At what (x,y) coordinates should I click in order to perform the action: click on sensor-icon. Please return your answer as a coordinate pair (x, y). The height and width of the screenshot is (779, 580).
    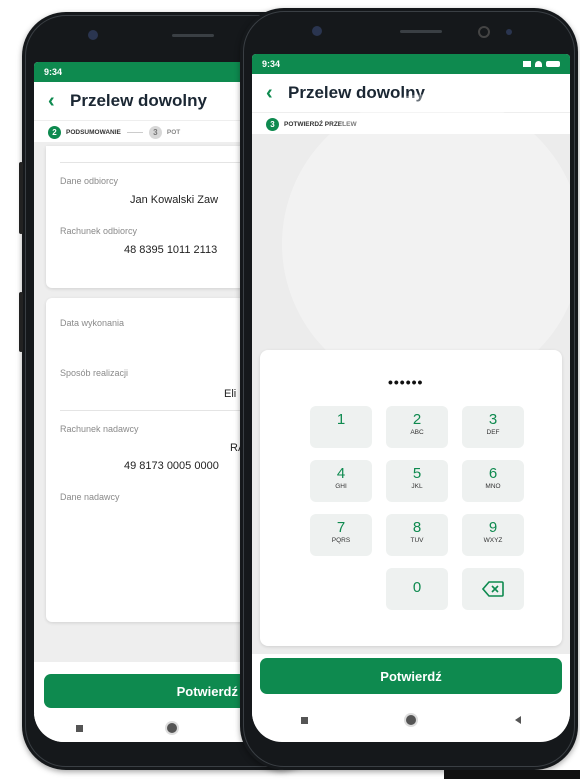
    Looking at the image, I should click on (484, 32).